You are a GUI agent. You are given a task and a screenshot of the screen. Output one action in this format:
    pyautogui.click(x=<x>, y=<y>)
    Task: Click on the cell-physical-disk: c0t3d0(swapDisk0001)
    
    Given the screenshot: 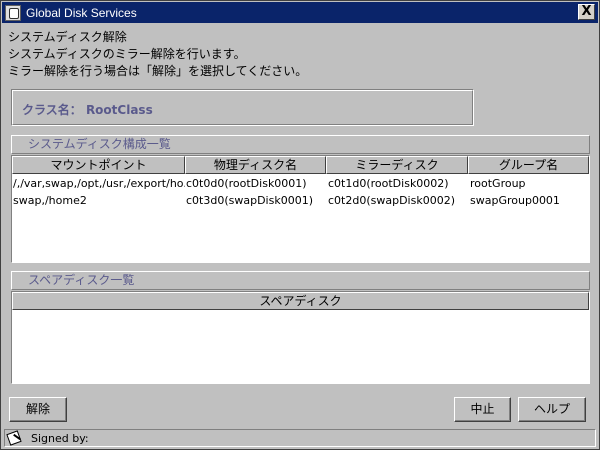 What is the action you would take?
    pyautogui.click(x=249, y=200)
    